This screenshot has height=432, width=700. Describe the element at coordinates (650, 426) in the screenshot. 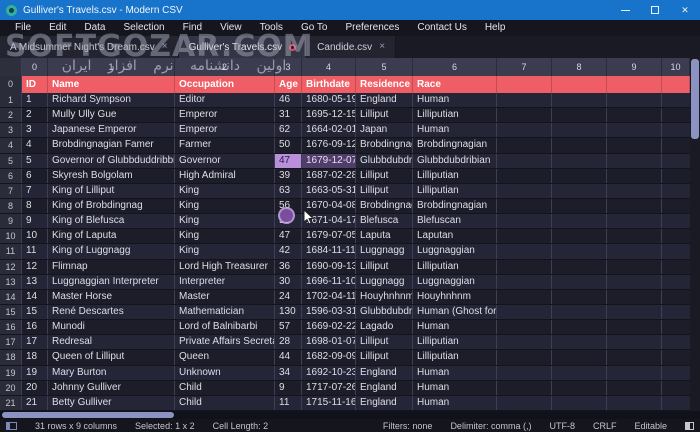

I see `status-editable: Editable` at that location.